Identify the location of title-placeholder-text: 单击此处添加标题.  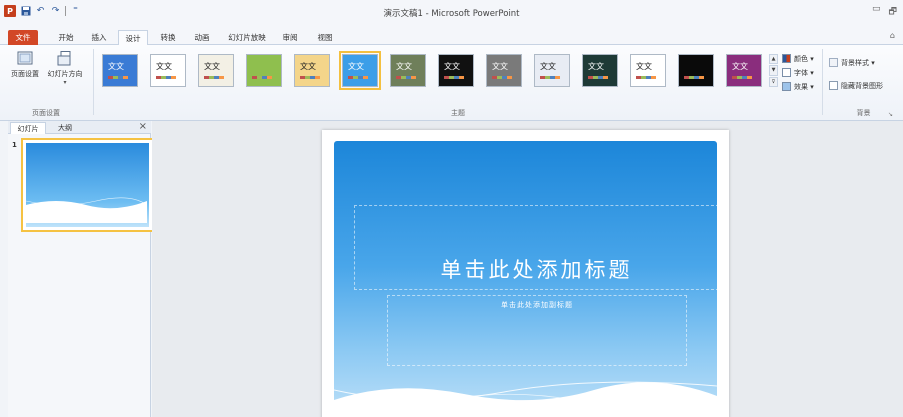
(536, 270).